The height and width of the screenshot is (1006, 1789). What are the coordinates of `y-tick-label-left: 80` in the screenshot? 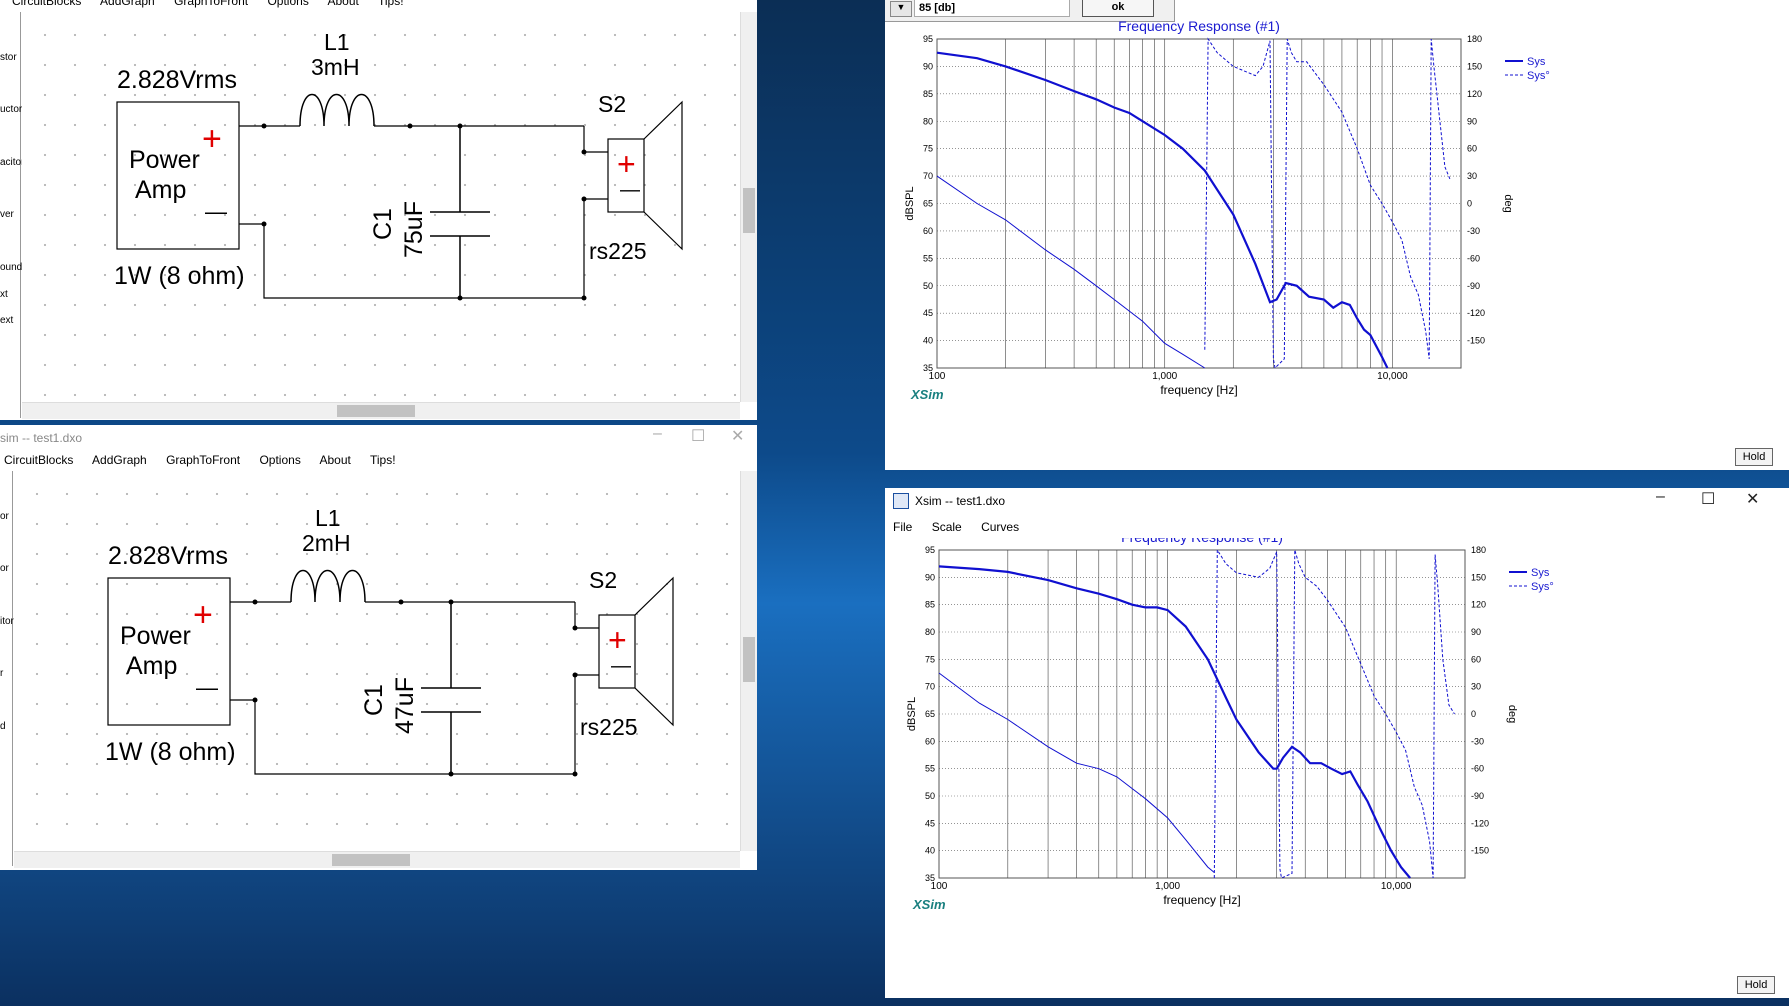 It's located at (928, 121).